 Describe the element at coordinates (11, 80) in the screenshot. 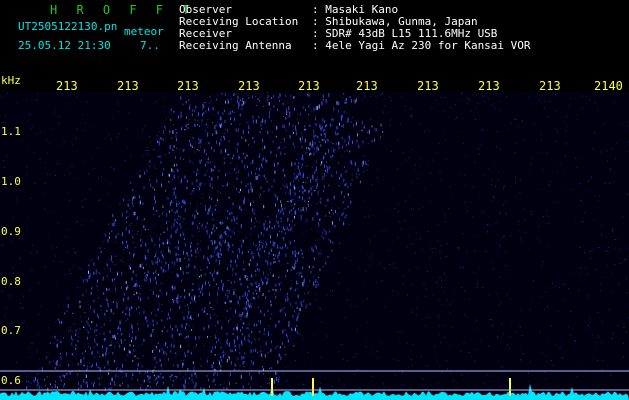

I see `y-axis-unit: kHz` at that location.